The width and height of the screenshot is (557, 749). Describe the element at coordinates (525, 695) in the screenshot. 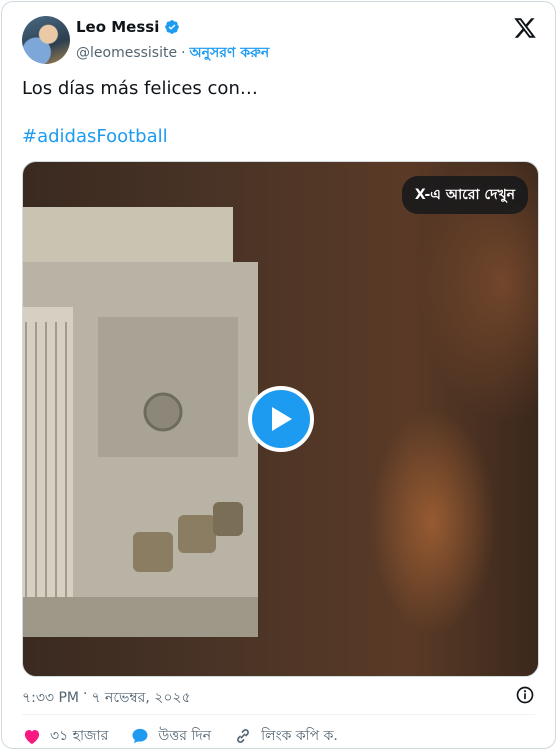

I see `info-icon` at that location.